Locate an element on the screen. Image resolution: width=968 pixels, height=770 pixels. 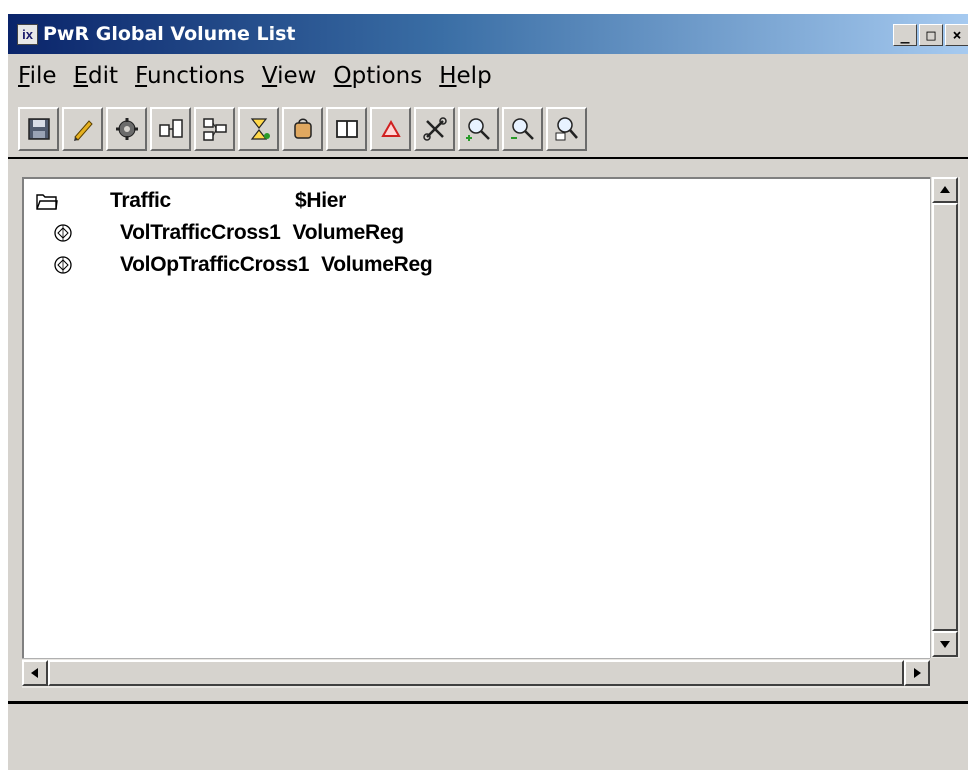
zoom-reset-icon is located at coordinates (566, 129).